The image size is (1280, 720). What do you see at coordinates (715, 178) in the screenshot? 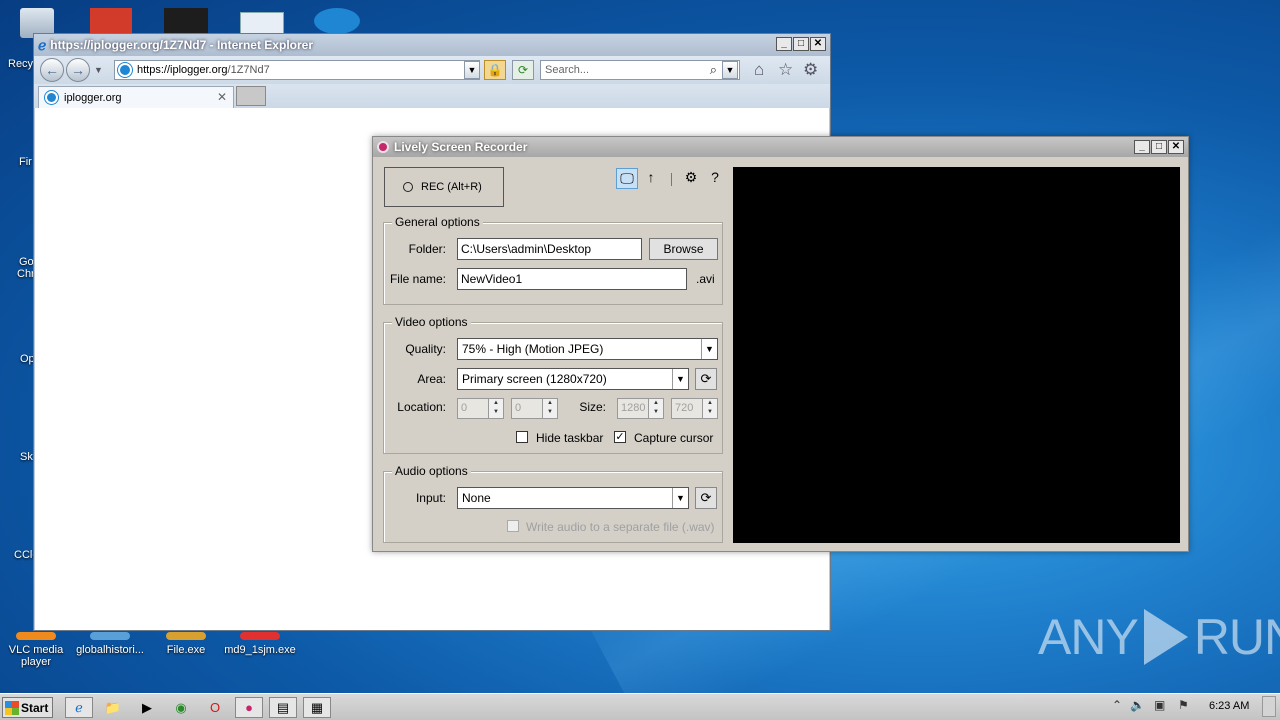
I see `help-icon: ?` at bounding box center [715, 178].